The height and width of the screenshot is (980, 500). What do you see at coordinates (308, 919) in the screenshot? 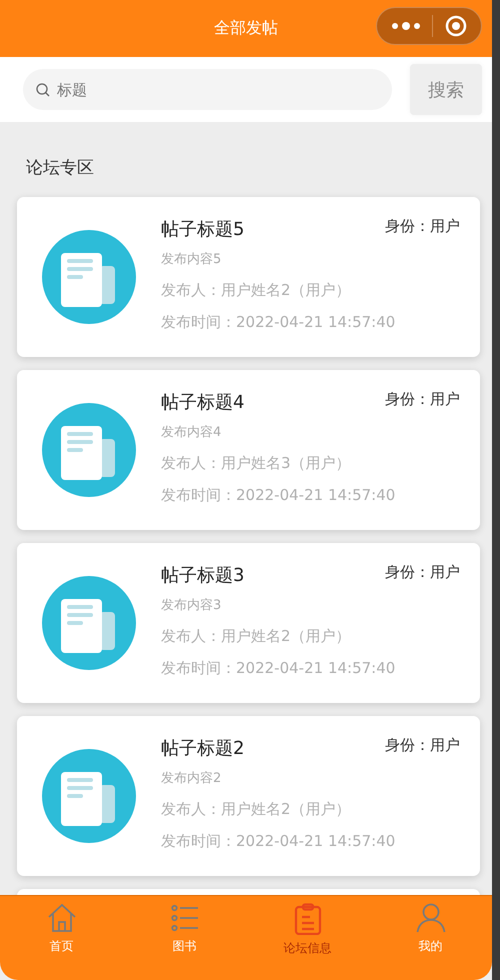
I see `clipboard-icon` at bounding box center [308, 919].